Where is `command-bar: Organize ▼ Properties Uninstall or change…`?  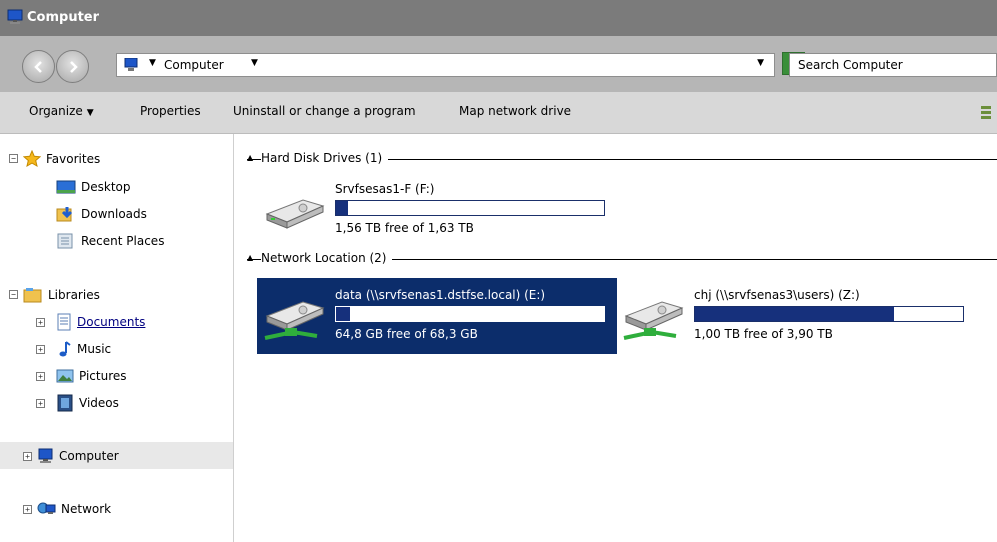
command-bar: Organize ▼ Properties Uninstall or change… is located at coordinates (498, 113).